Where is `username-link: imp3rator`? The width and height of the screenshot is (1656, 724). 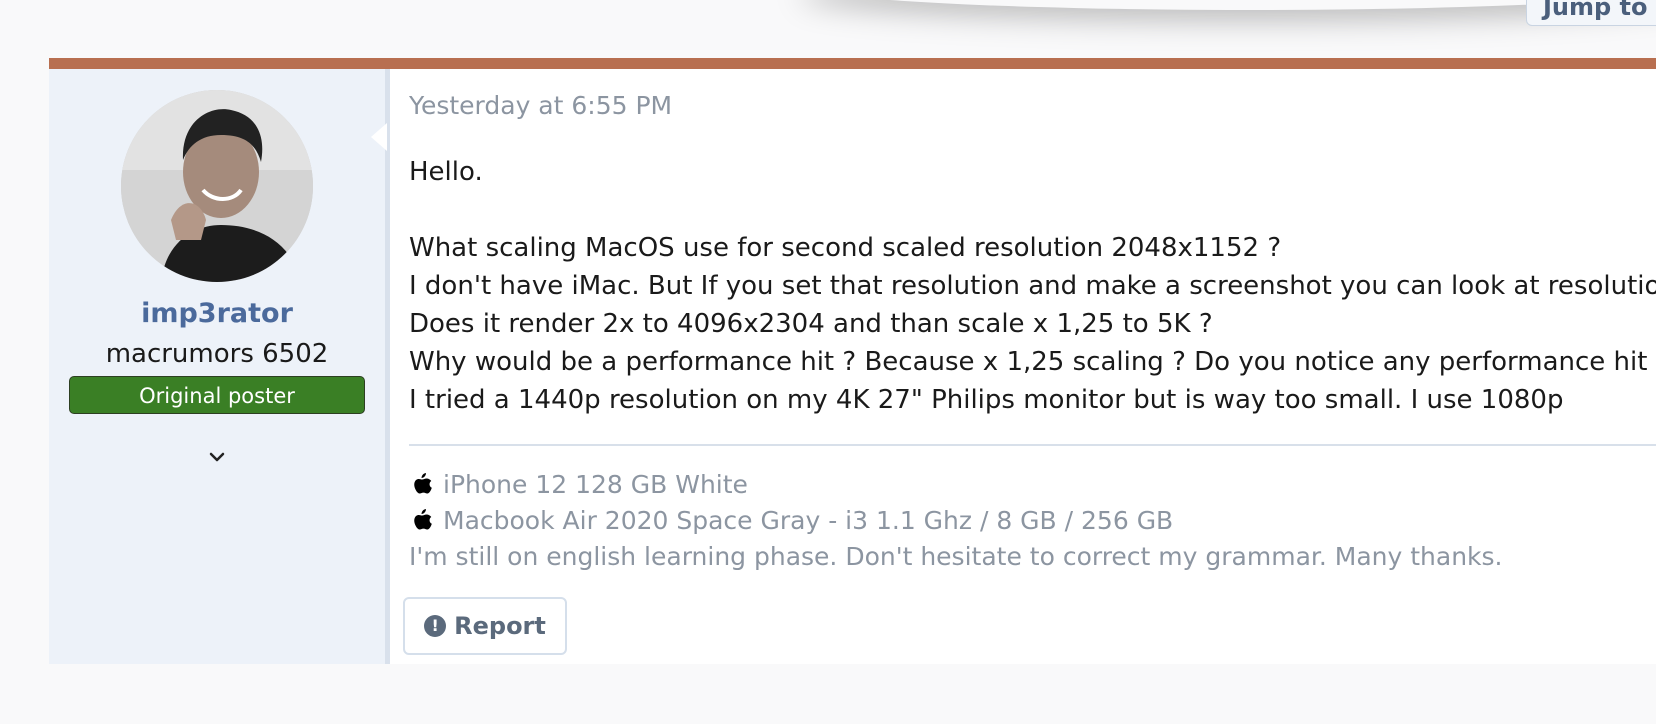
username-link: imp3rator is located at coordinates (217, 313).